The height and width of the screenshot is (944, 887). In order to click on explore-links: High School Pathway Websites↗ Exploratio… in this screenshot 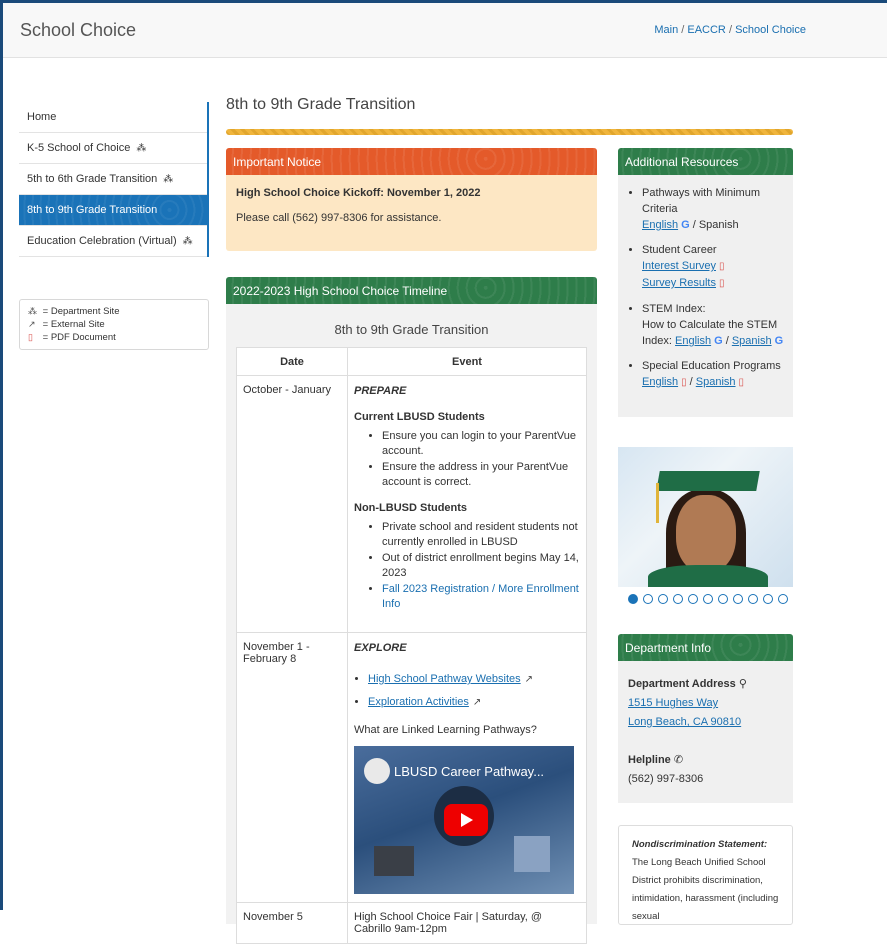, I will do `click(467, 691)`.